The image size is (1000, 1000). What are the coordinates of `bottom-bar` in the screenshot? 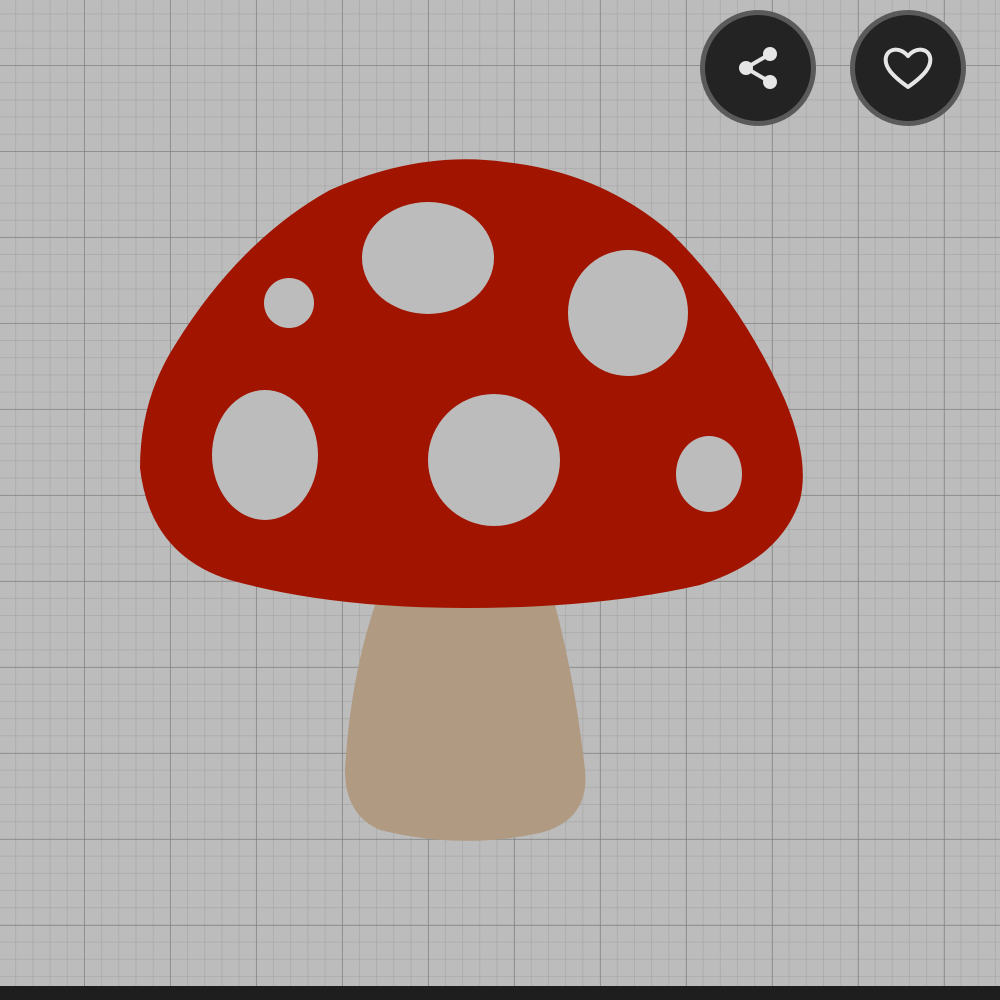 It's located at (500, 993).